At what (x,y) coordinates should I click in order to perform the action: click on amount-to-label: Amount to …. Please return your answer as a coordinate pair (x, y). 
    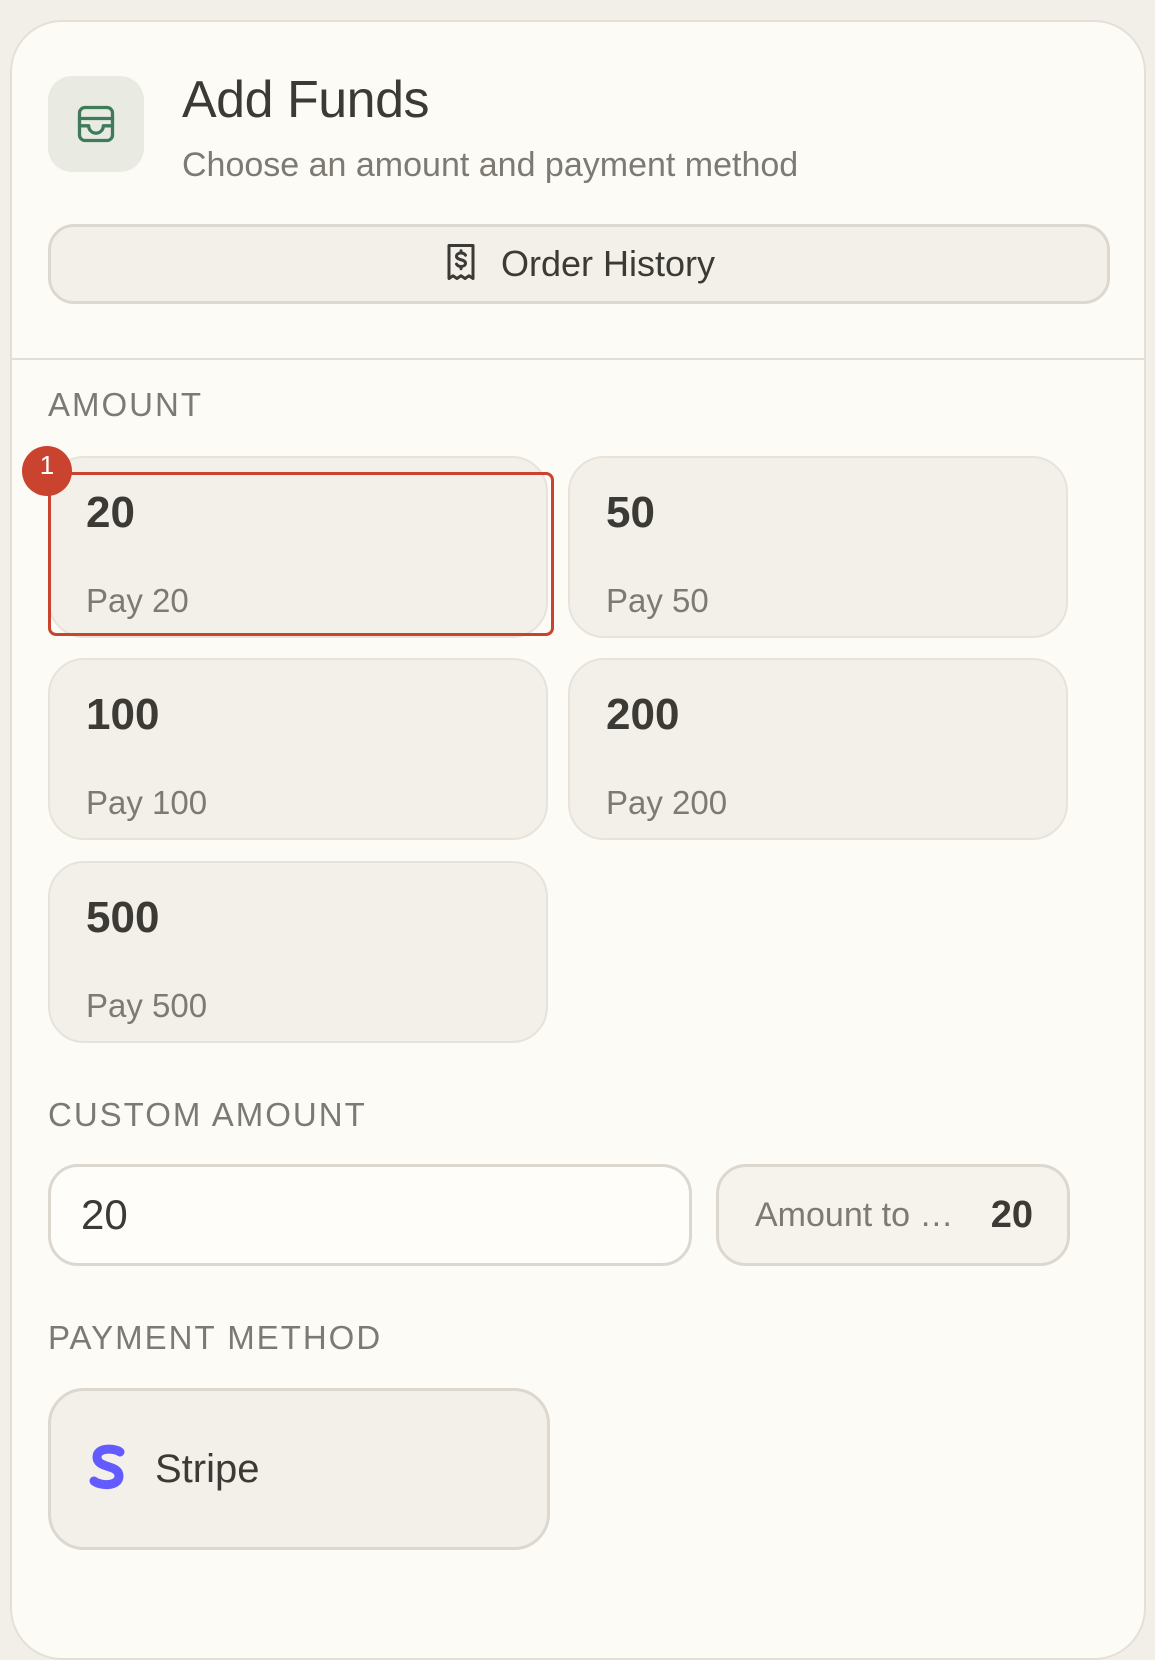
    Looking at the image, I should click on (854, 1214).